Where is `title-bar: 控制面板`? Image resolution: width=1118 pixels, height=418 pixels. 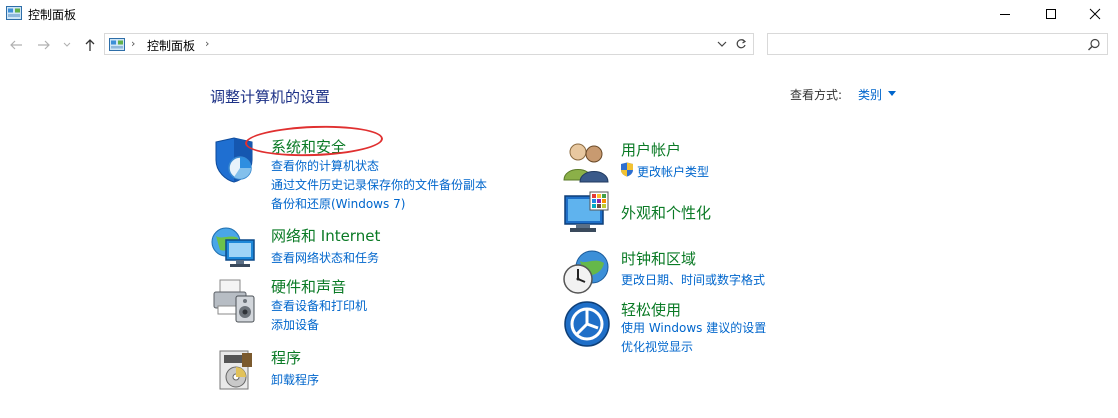
title-bar: 控制面板 is located at coordinates (559, 14).